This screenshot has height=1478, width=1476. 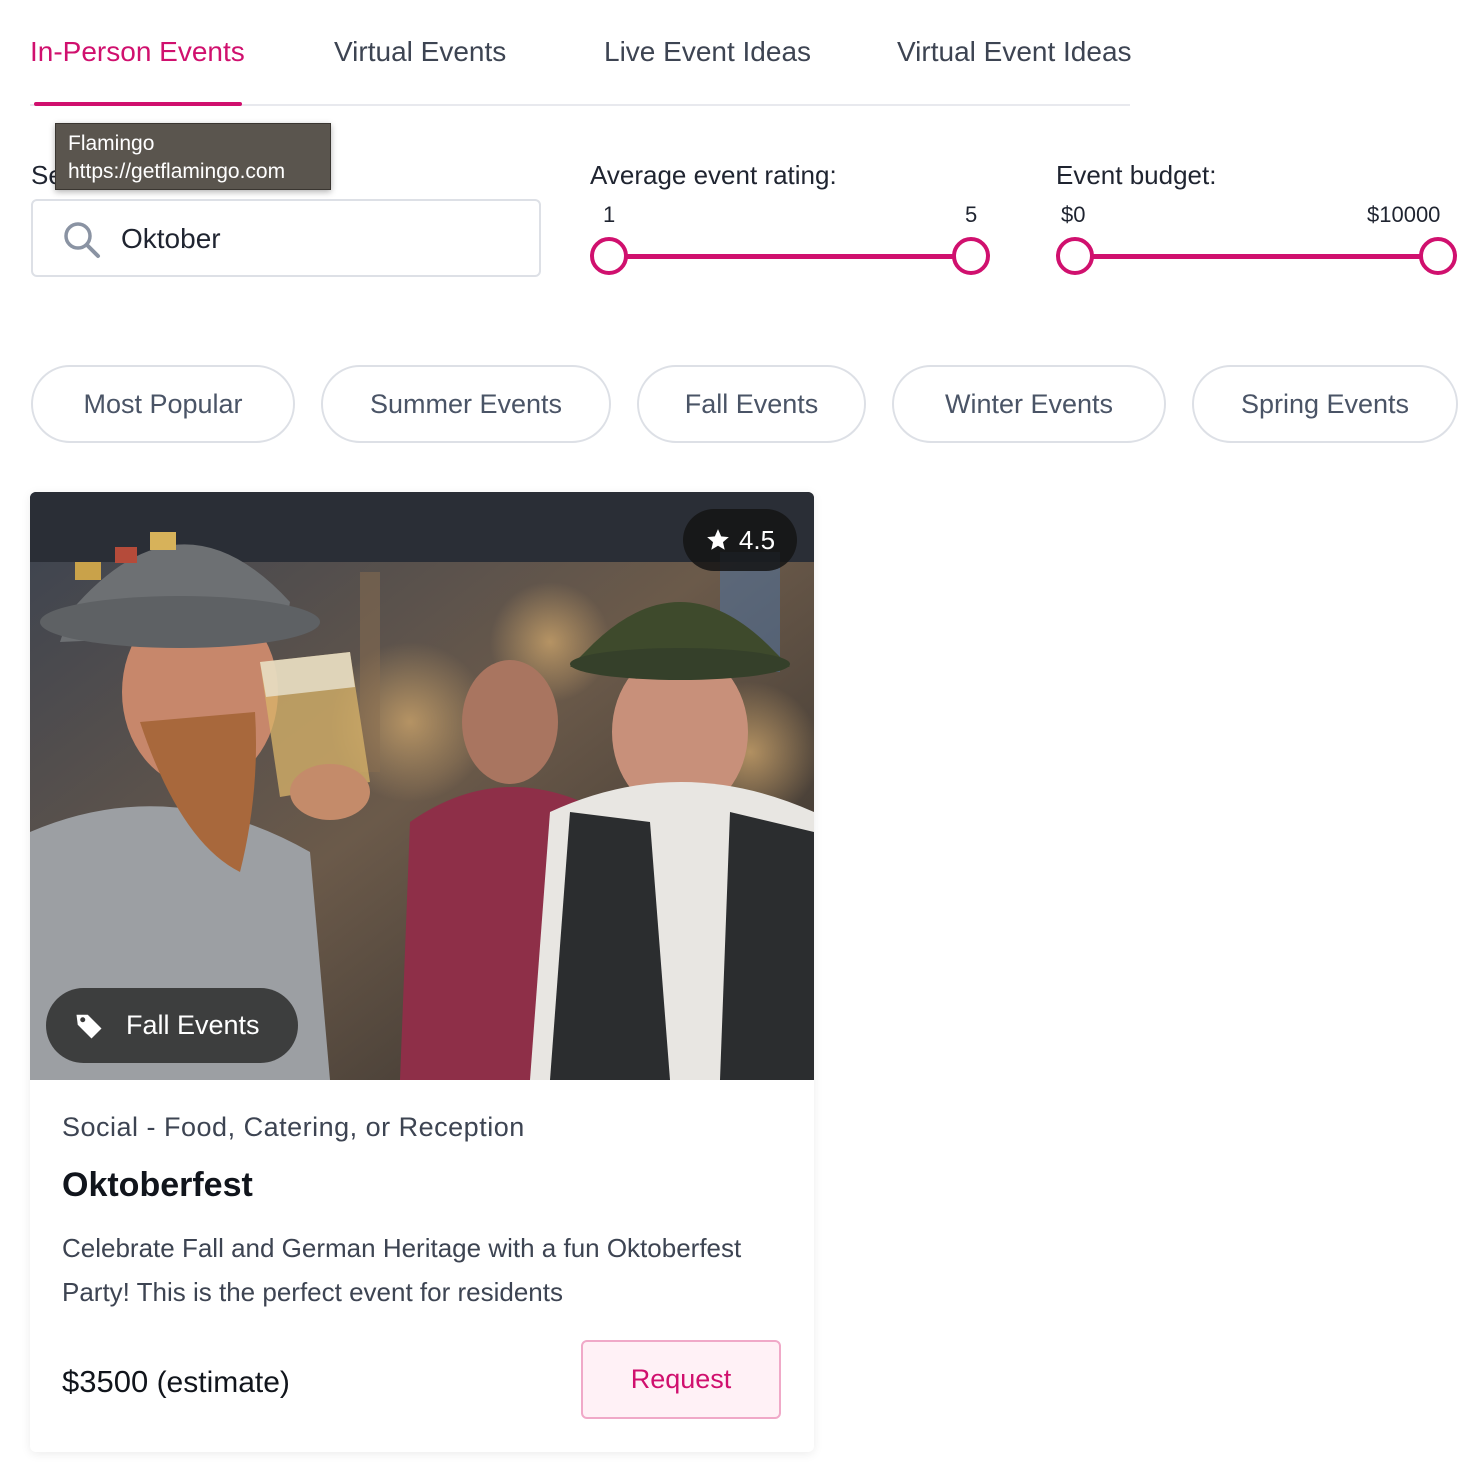 I want to click on rating-max-thumb, so click(x=971, y=256).